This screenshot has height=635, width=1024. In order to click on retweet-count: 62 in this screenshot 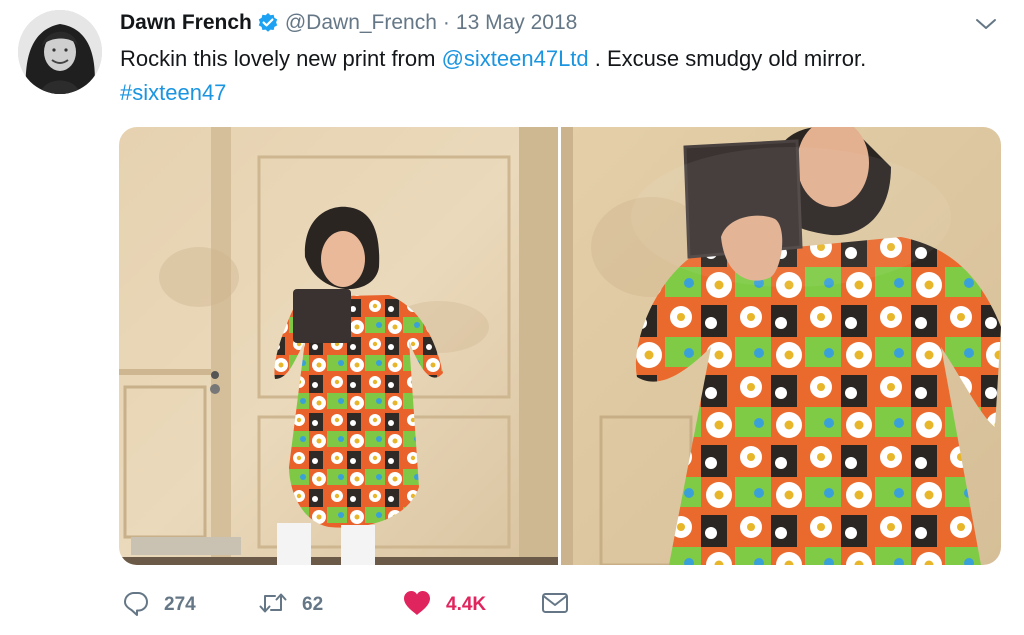, I will do `click(313, 604)`.